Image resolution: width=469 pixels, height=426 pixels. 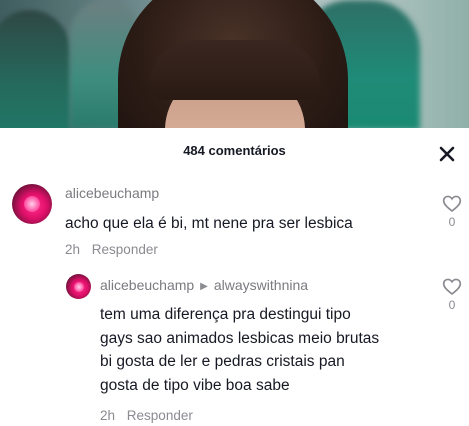 I want to click on reply-username-line: alicebeuchamp ▶ alwayswithnina, so click(x=204, y=285).